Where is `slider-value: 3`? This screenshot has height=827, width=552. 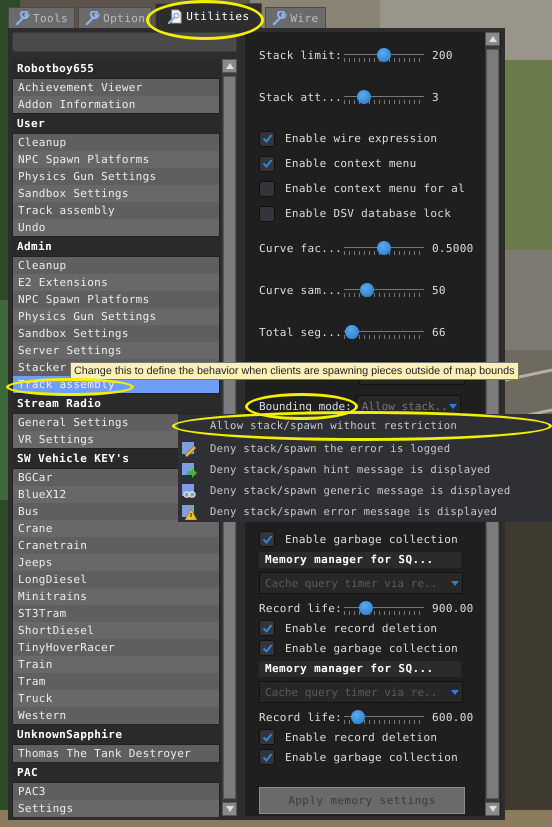
slider-value: 3 is located at coordinates (435, 97).